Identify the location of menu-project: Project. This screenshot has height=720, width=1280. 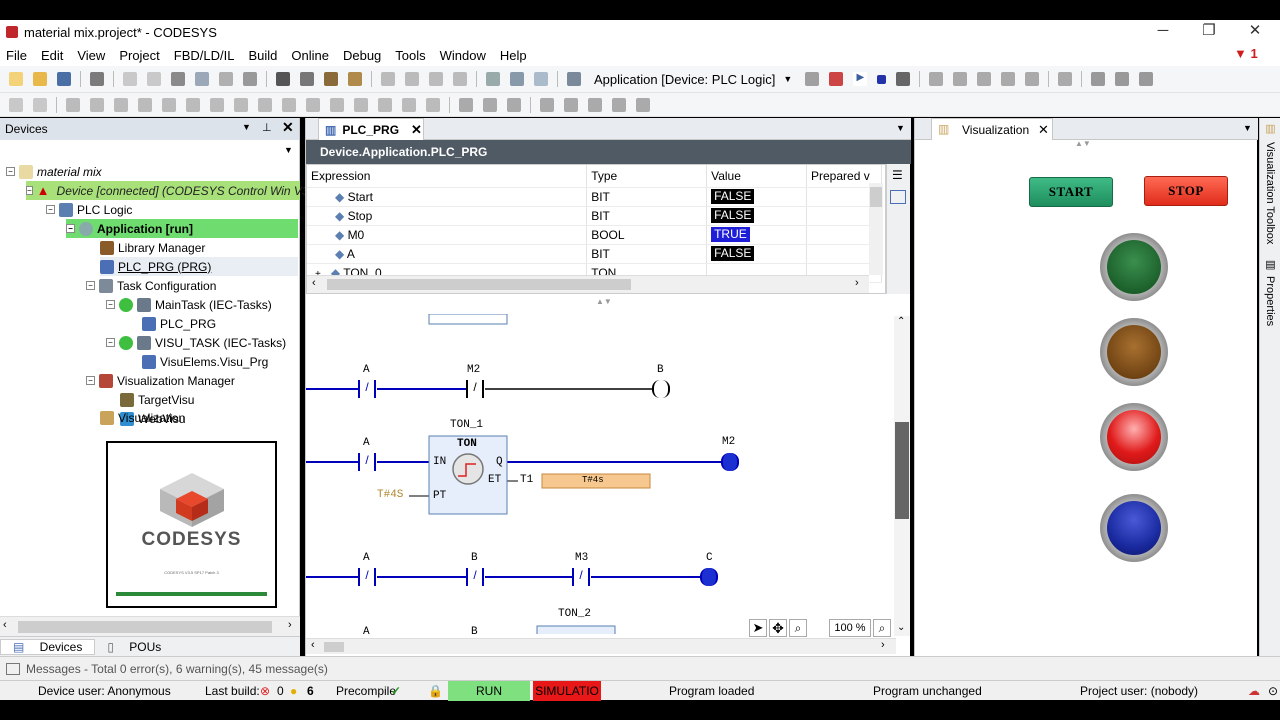
(140, 55).